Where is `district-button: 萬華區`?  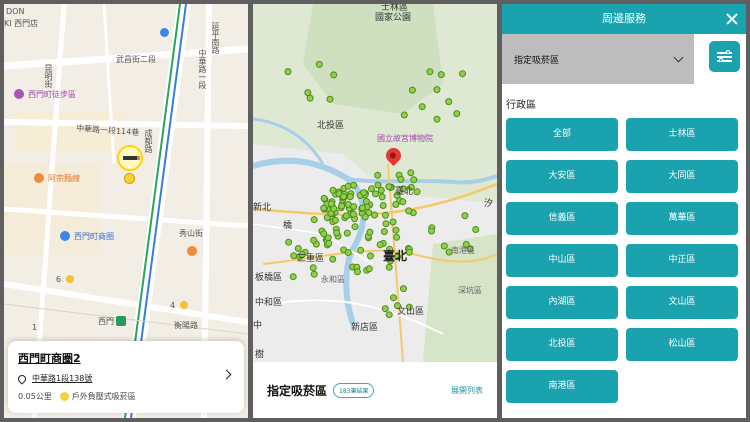 district-button: 萬華區 is located at coordinates (682, 218).